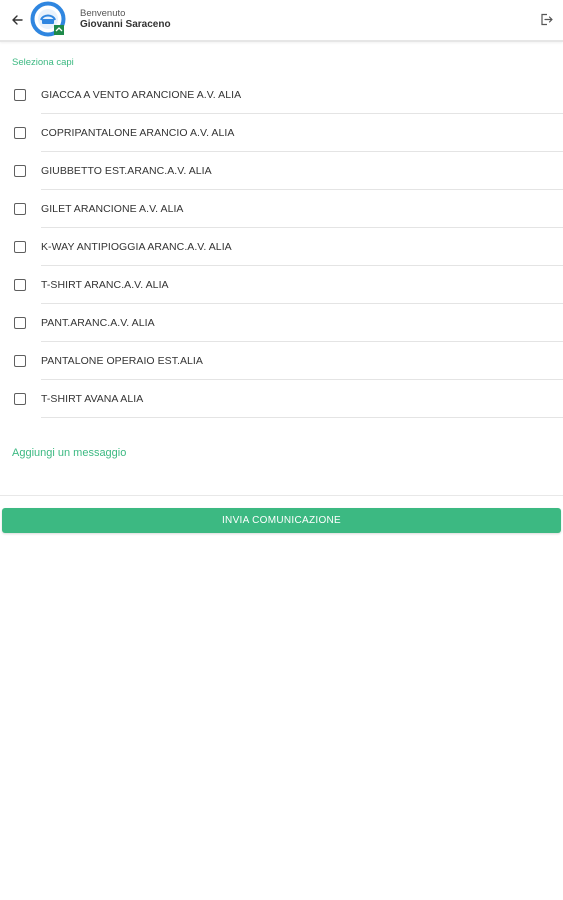 The height and width of the screenshot is (900, 563). Describe the element at coordinates (98, 323) in the screenshot. I see `item-label: PANT.ARANC.A.V. ALIA` at that location.